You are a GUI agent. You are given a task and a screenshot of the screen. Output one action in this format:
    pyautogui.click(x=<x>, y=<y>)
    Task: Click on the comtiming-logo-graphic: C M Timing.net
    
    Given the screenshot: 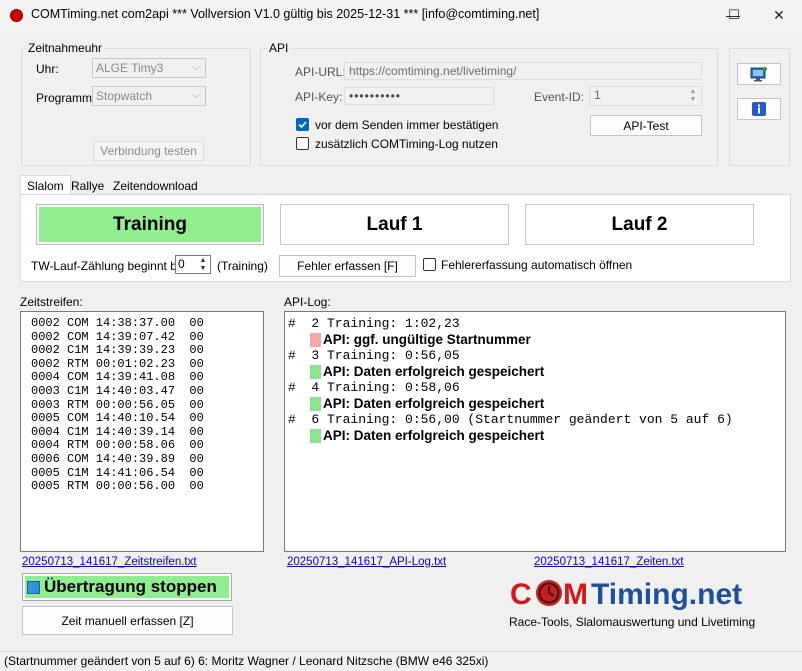 What is the action you would take?
    pyautogui.click(x=626, y=594)
    